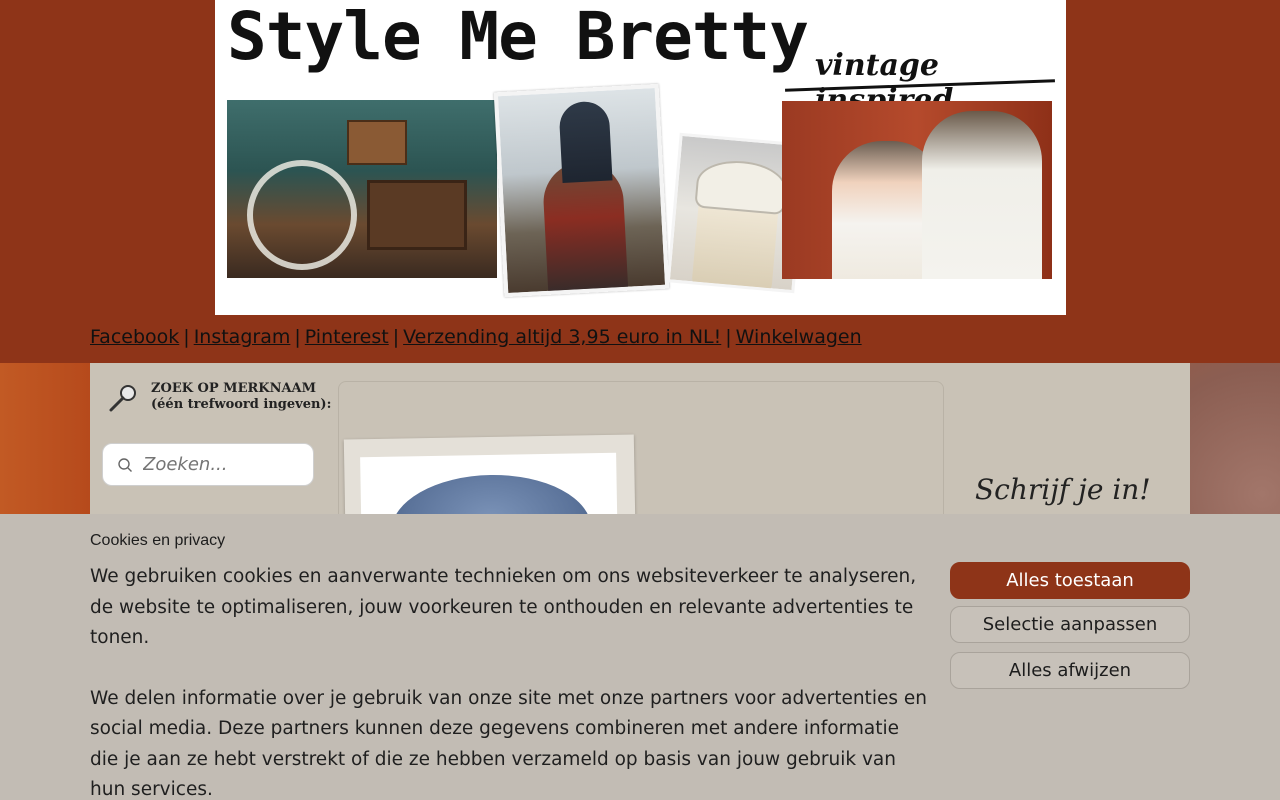  Describe the element at coordinates (158, 540) in the screenshot. I see `cookie-title: Cookies en privacy` at that location.